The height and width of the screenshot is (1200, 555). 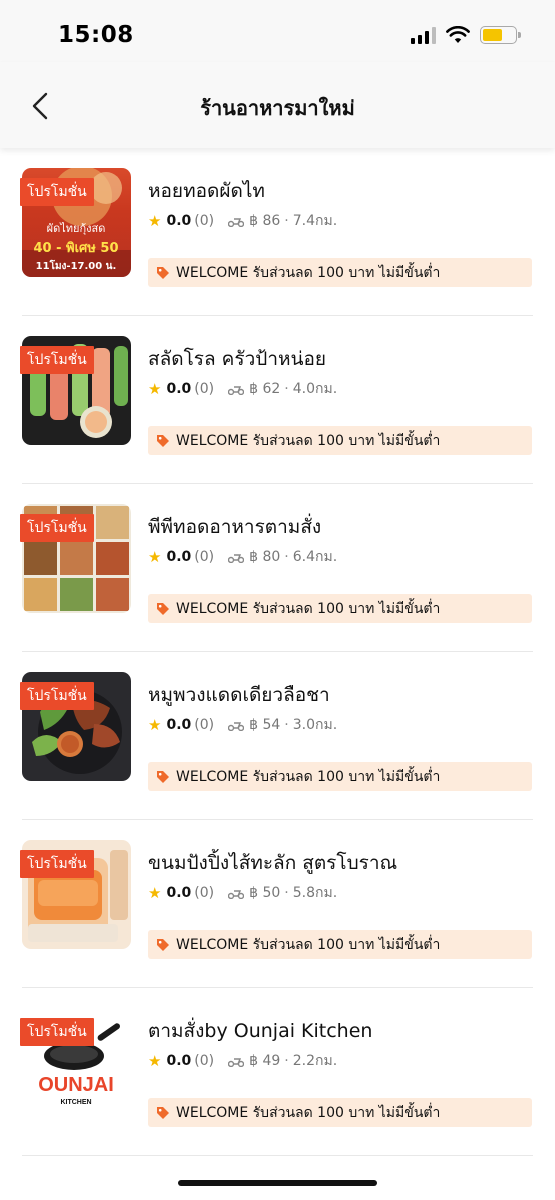 What do you see at coordinates (500, 35) in the screenshot?
I see `battery-icon` at bounding box center [500, 35].